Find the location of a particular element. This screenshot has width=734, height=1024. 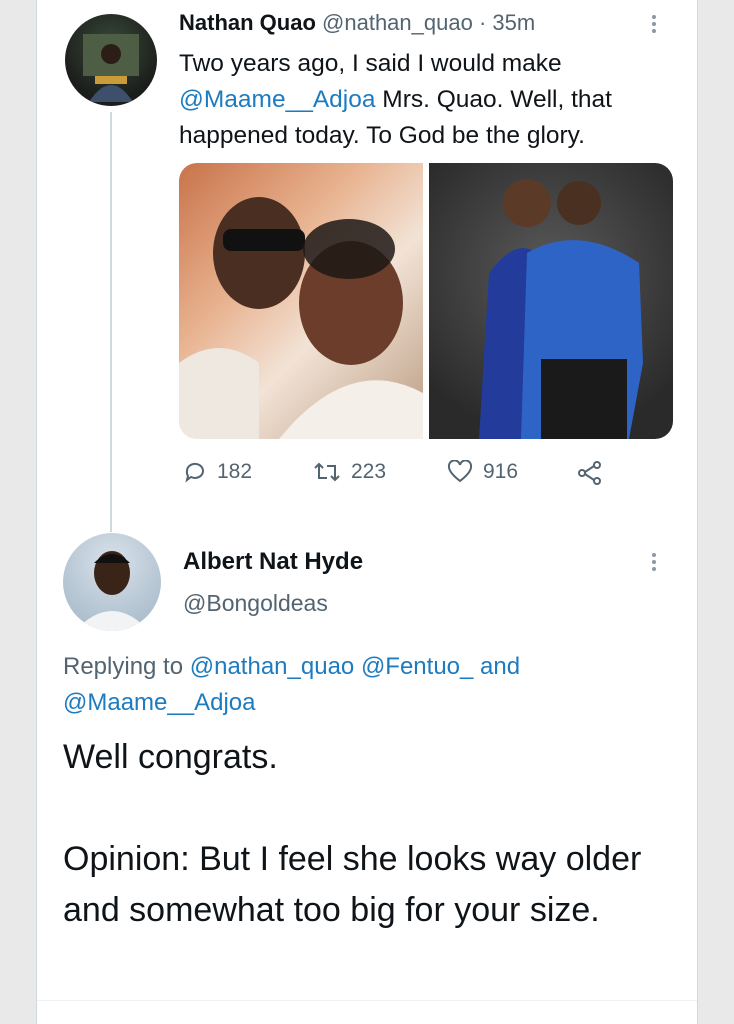

retweet-action: 223 is located at coordinates (349, 472).